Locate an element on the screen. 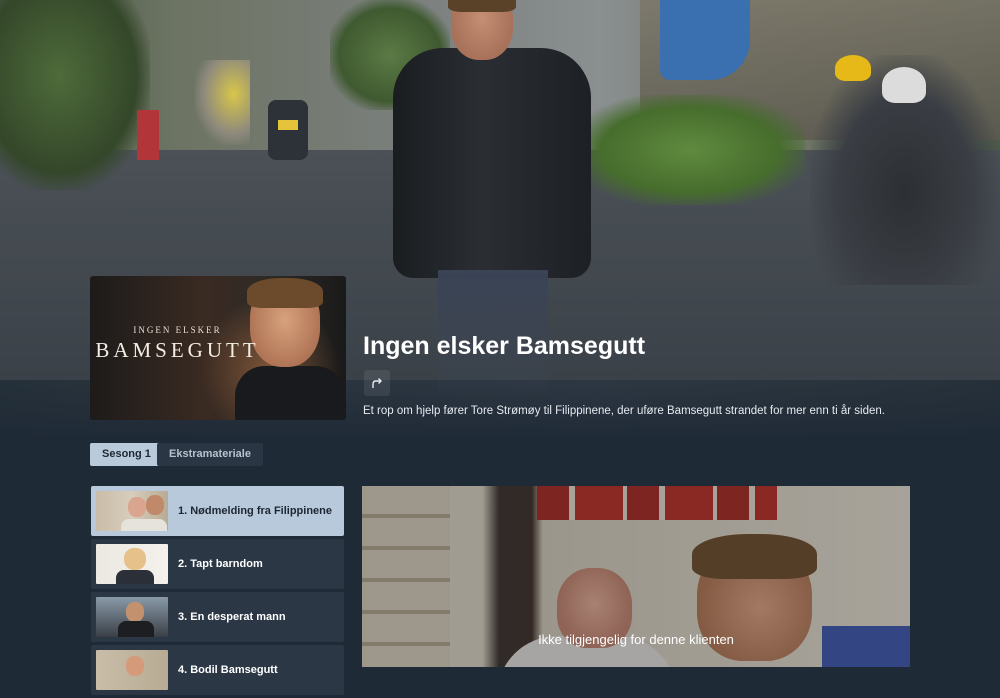 Image resolution: width=1000 pixels, height=698 pixels. episode-item-2: 2. Tapt barndom is located at coordinates (217, 564).